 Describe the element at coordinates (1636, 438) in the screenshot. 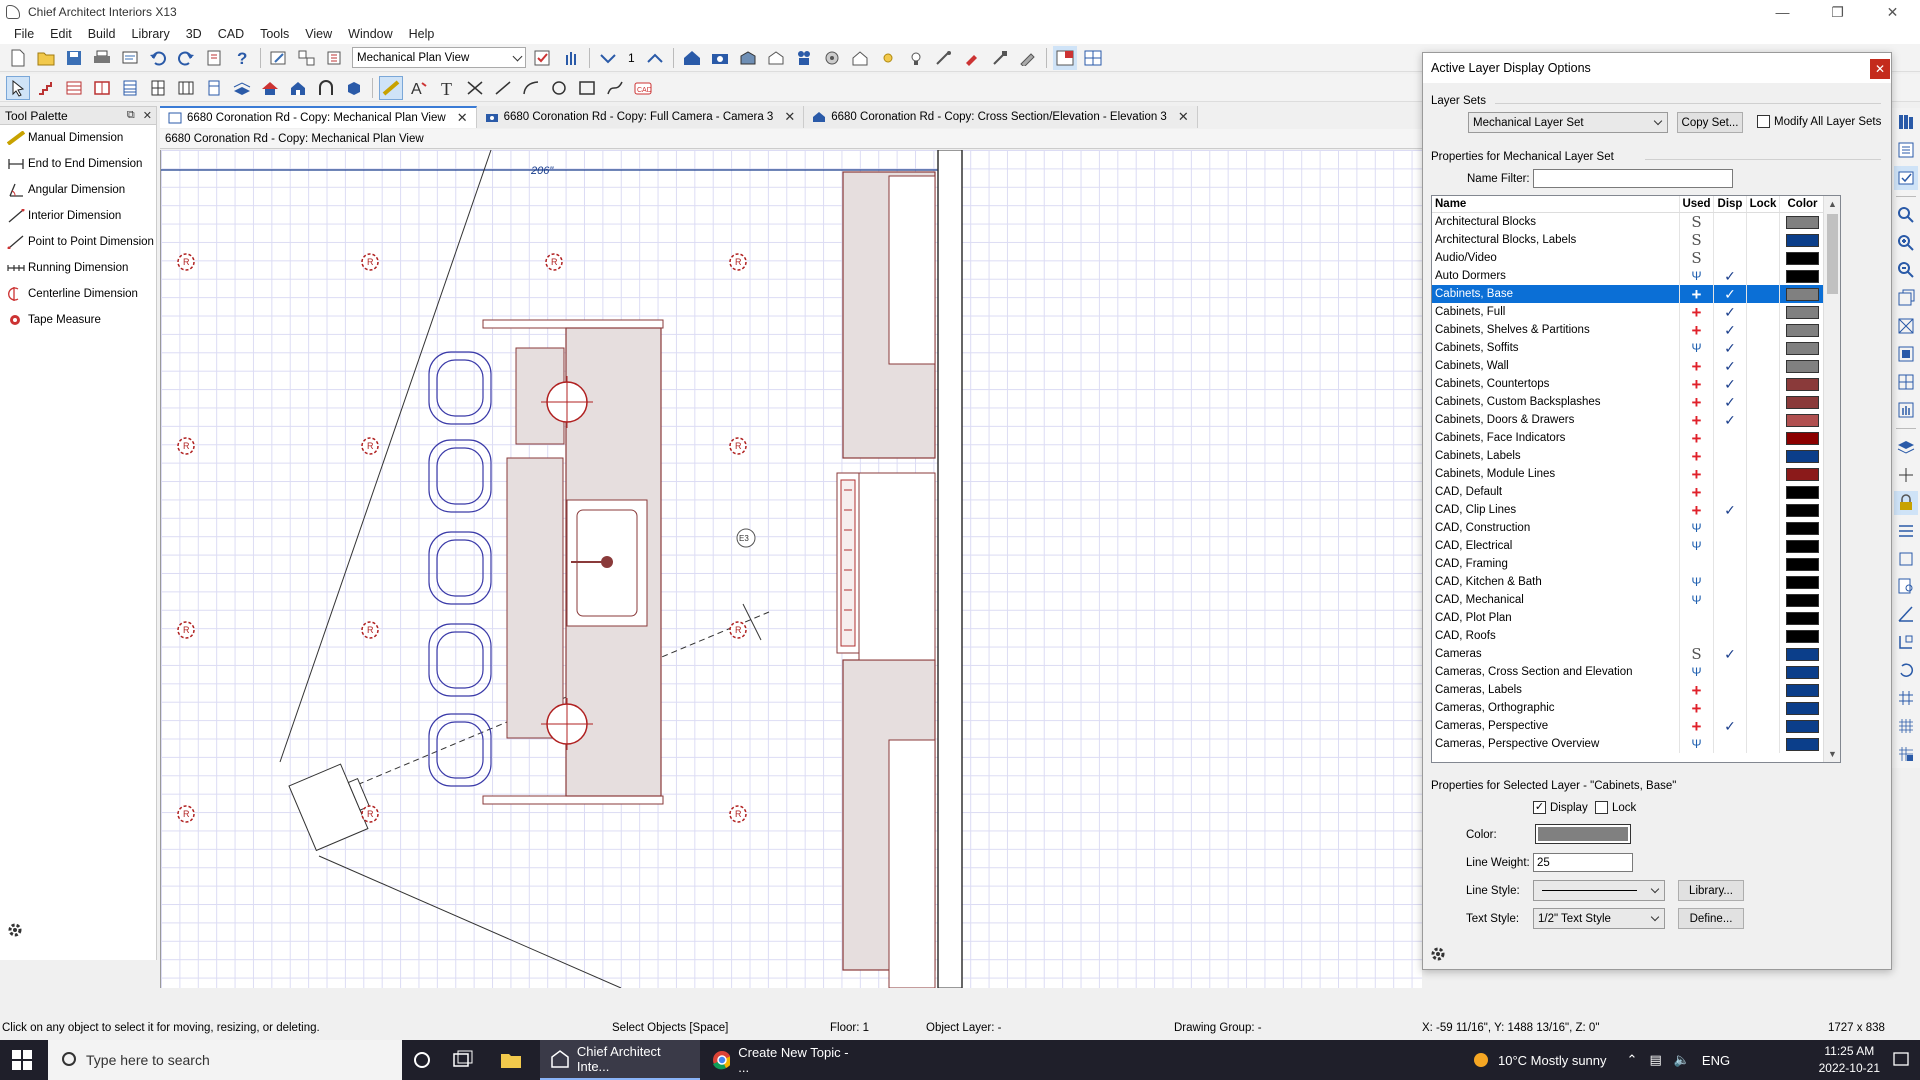

I see `layer-row: Cabinets, Face Indicators +` at that location.